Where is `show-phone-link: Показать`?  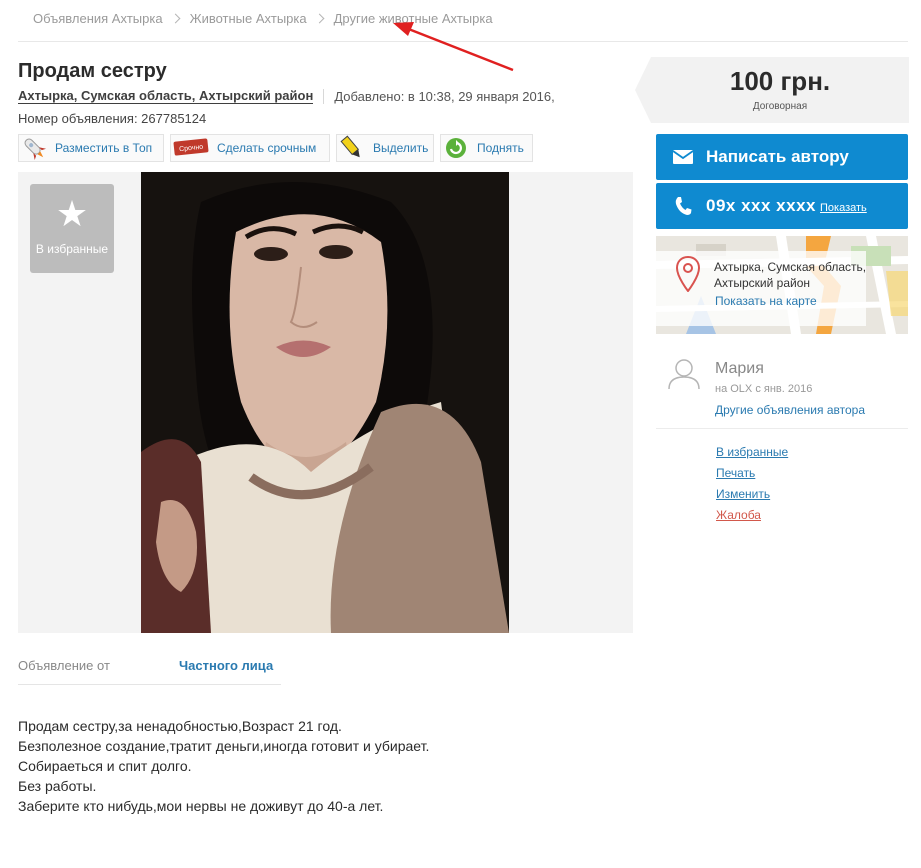
show-phone-link: Показать is located at coordinates (843, 208).